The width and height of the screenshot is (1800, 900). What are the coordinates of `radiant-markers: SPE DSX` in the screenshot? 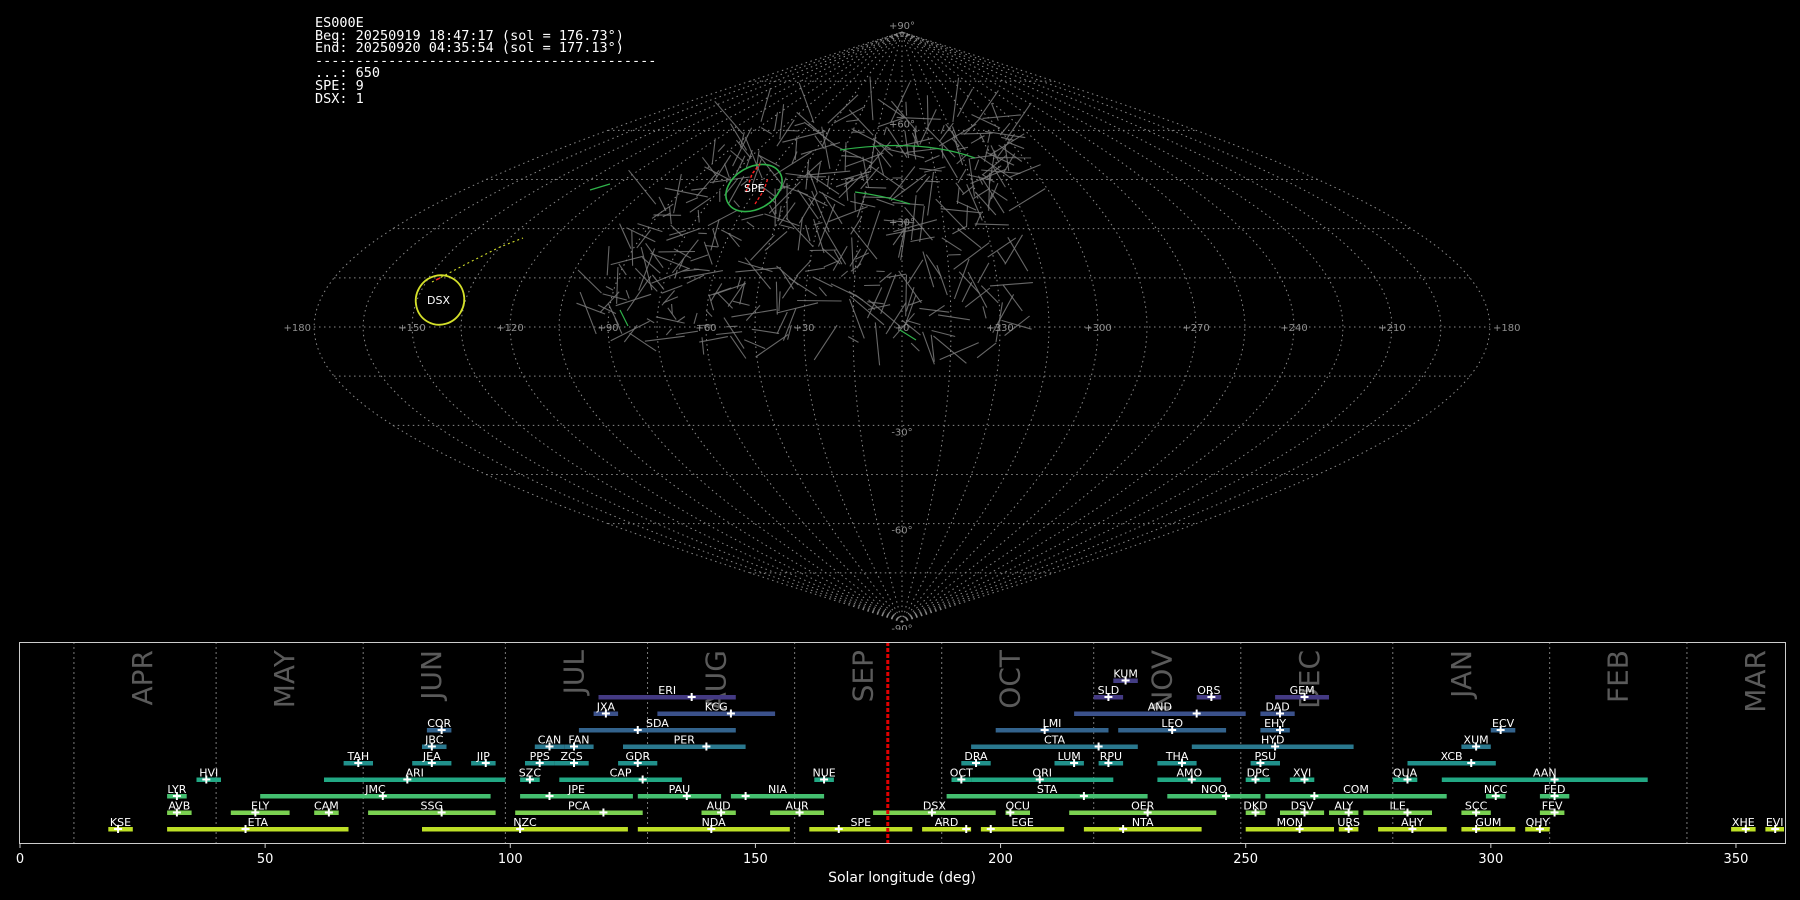 It's located at (598, 244).